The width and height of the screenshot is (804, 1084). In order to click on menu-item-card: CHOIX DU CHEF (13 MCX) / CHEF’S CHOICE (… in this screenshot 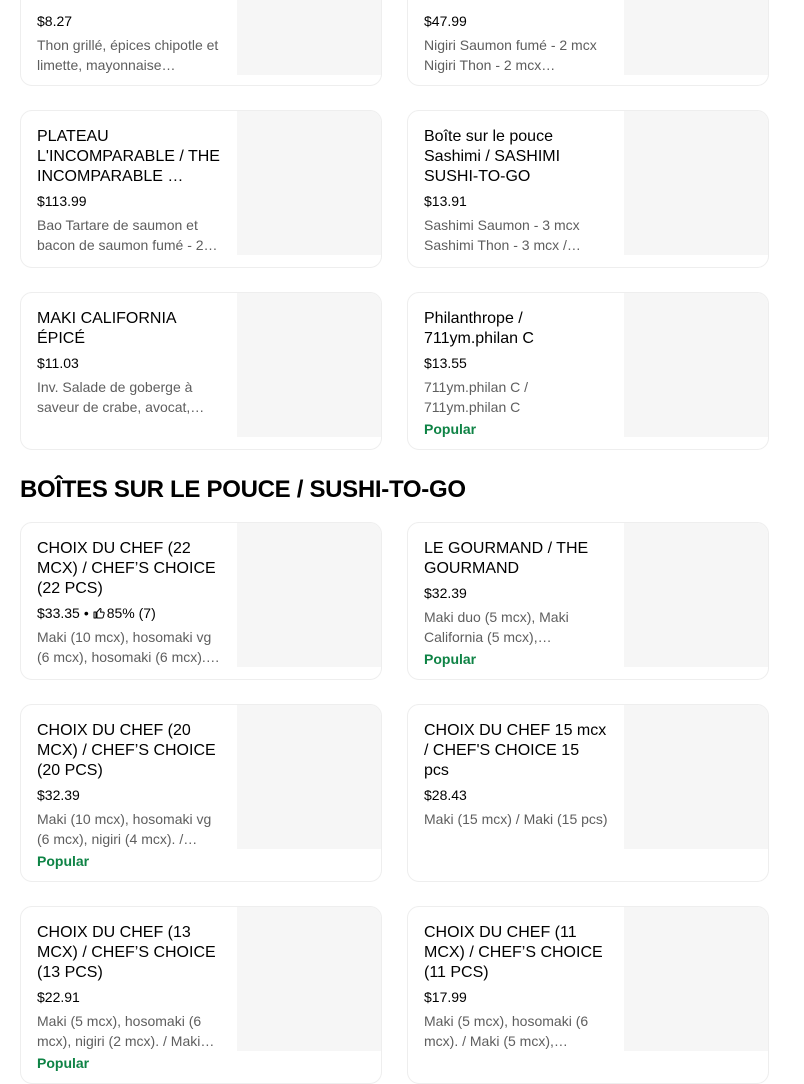, I will do `click(201, 995)`.